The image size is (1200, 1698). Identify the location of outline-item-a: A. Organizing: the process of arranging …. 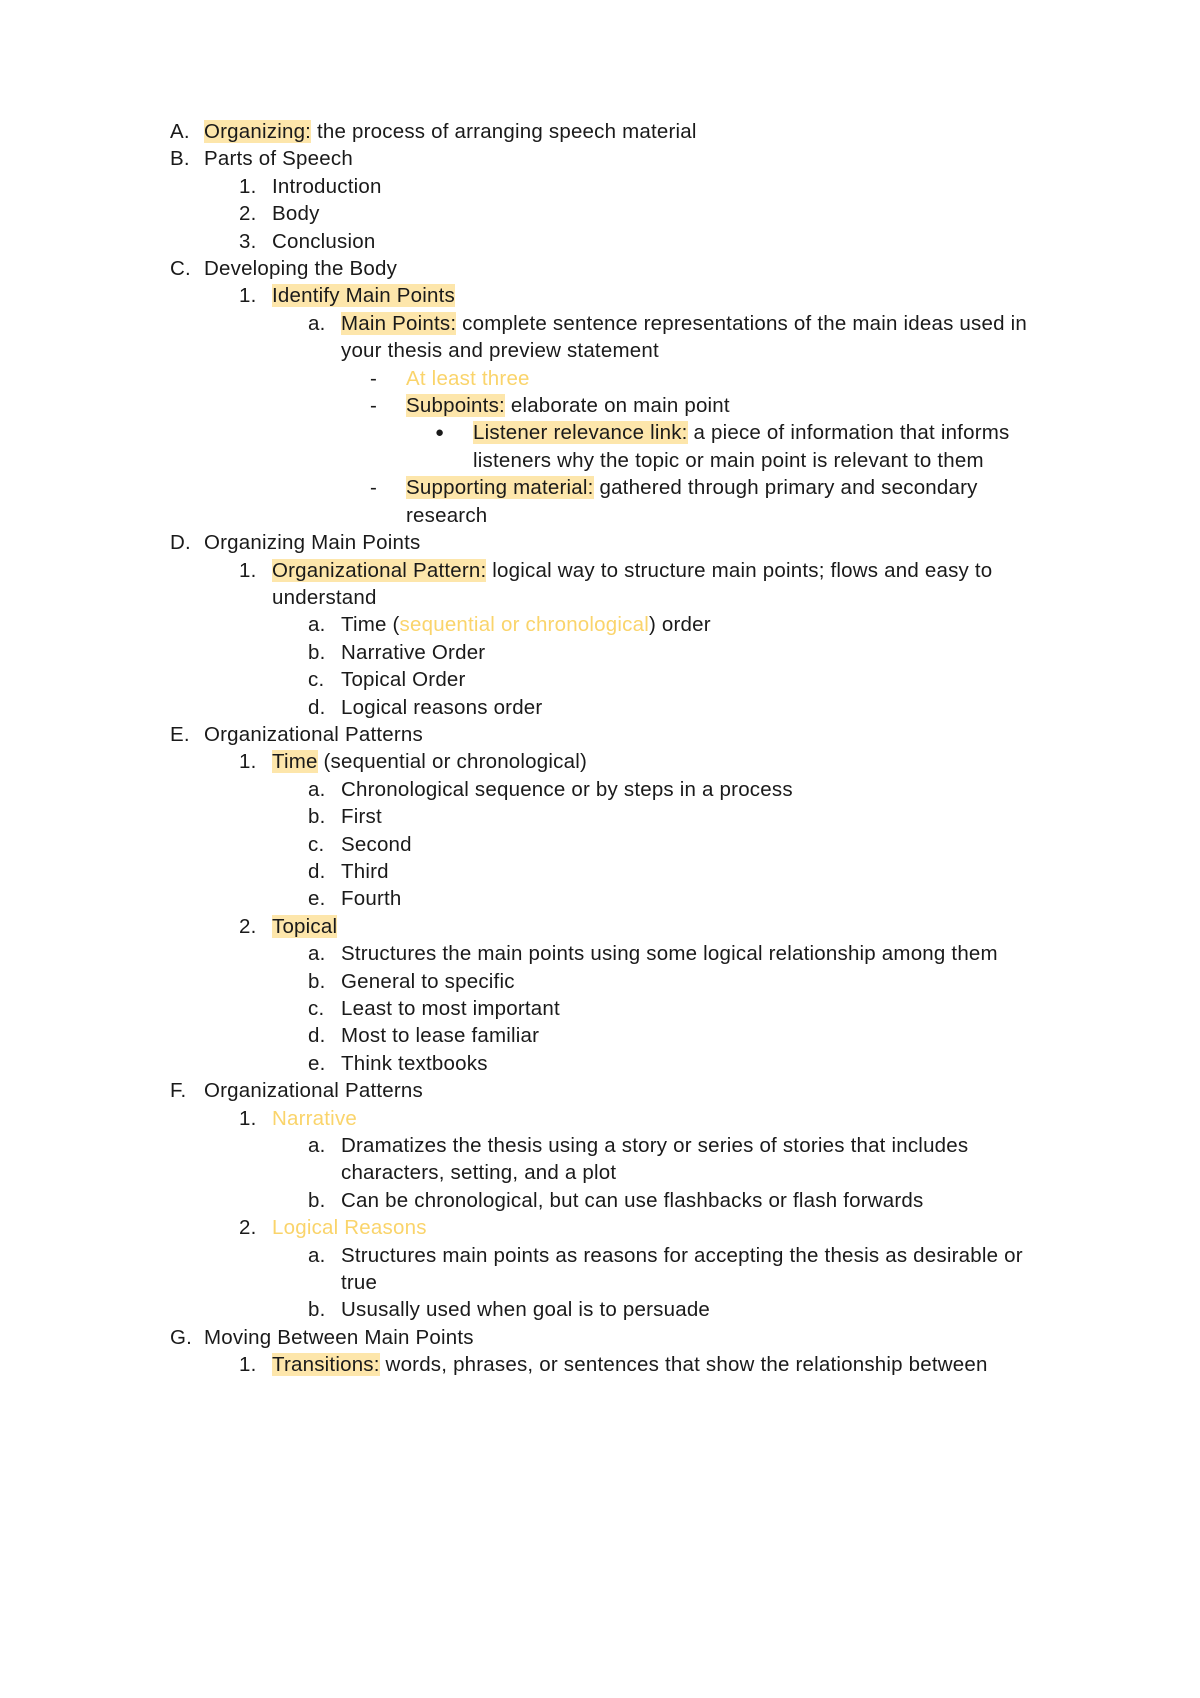
(600, 131).